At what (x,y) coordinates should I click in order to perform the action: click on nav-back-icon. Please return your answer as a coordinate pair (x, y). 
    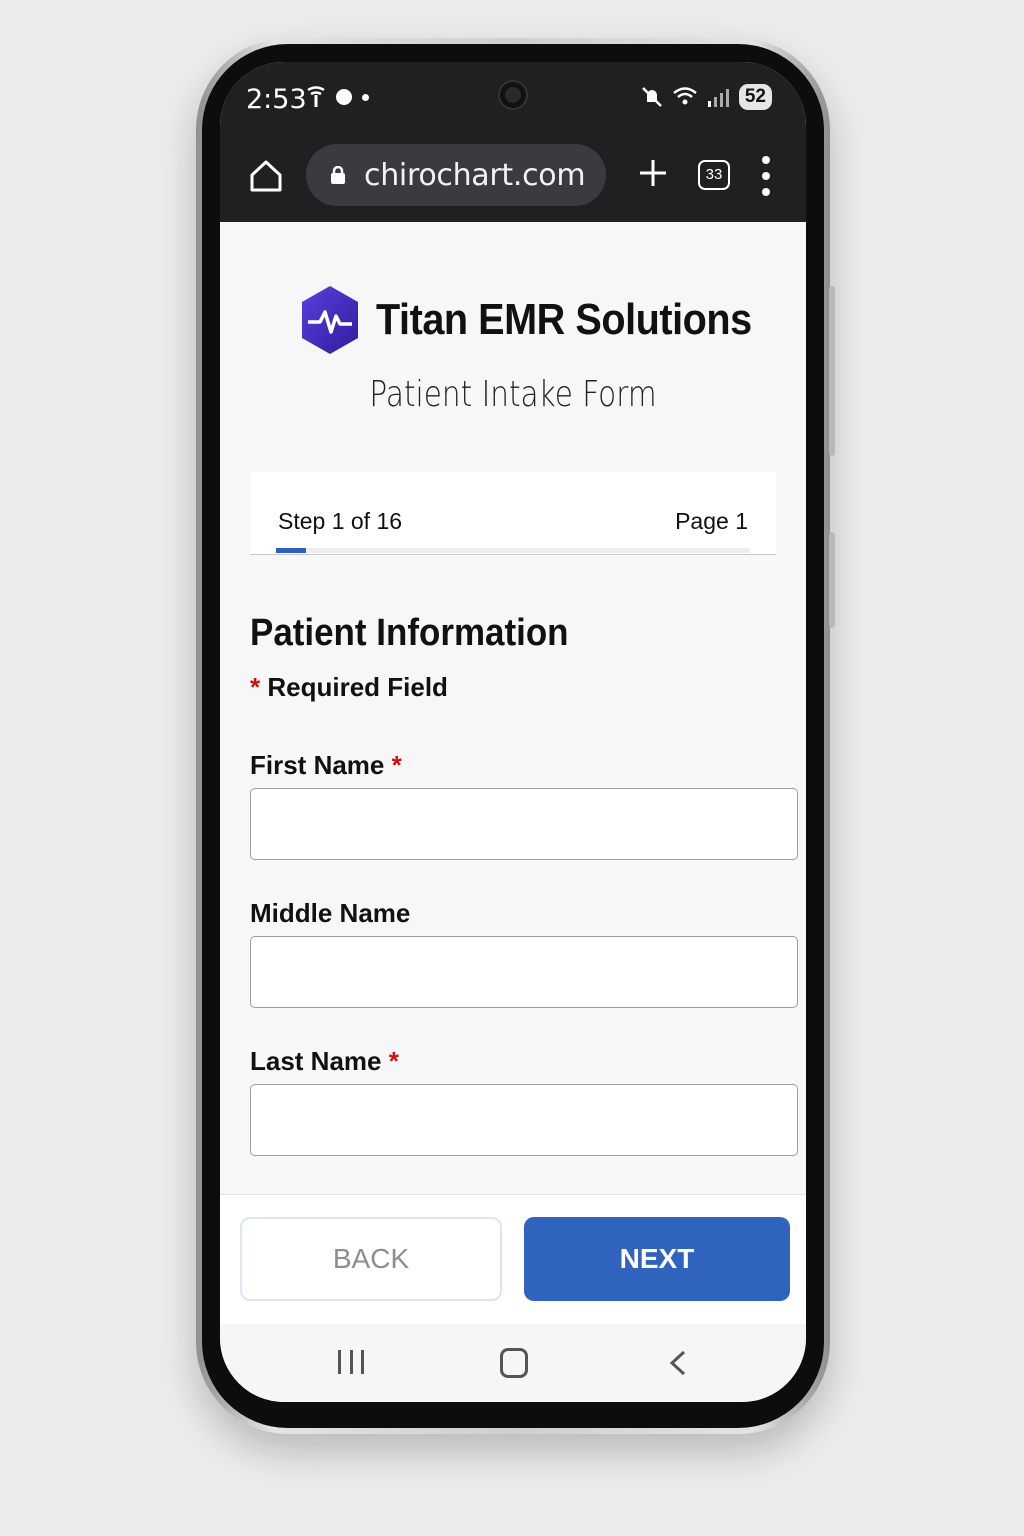
    Looking at the image, I should click on (678, 1363).